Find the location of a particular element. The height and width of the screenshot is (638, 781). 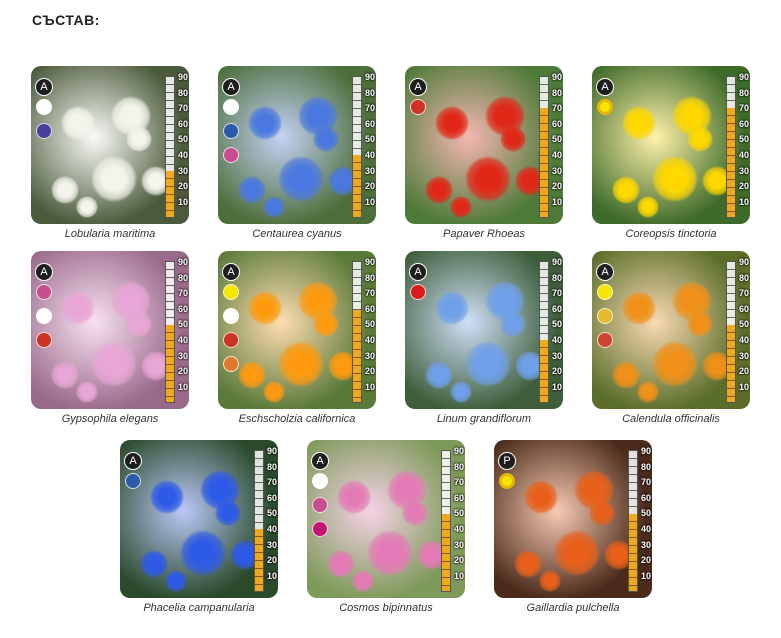

plant-card: A 90 80 70 60 50 40 30 20 10 Calendula officinalis is located at coordinates (671, 338).